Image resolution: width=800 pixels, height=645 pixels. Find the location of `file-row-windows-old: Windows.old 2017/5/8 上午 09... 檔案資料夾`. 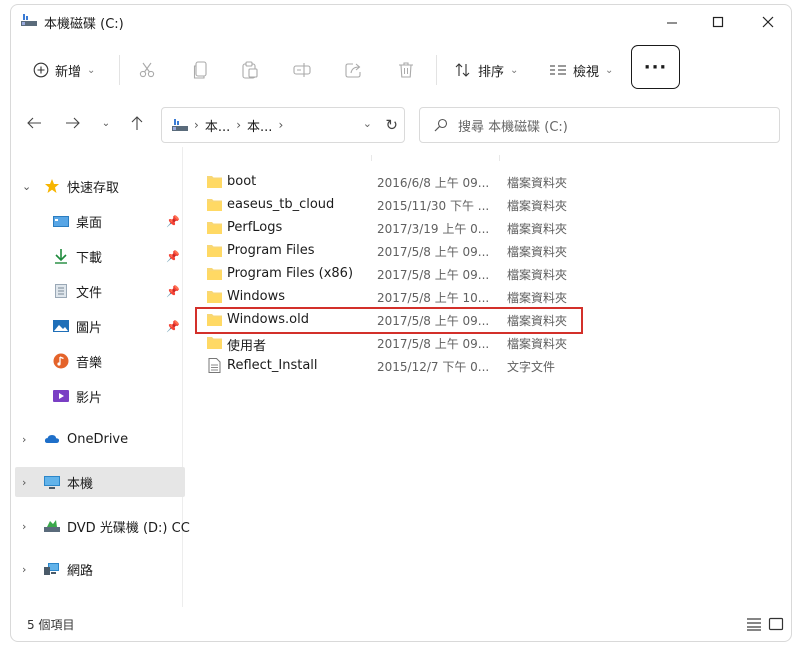

file-row-windows-old: Windows.old 2017/5/8 上午 09... 檔案資料夾 is located at coordinates (483, 320).